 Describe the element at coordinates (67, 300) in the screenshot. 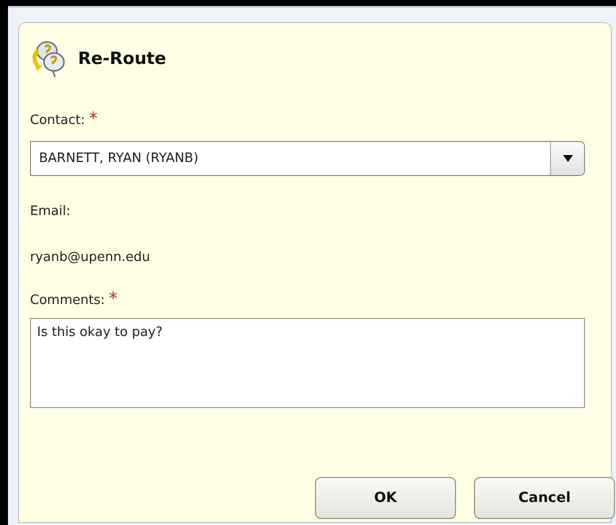

I see `field-label: Comments:` at that location.